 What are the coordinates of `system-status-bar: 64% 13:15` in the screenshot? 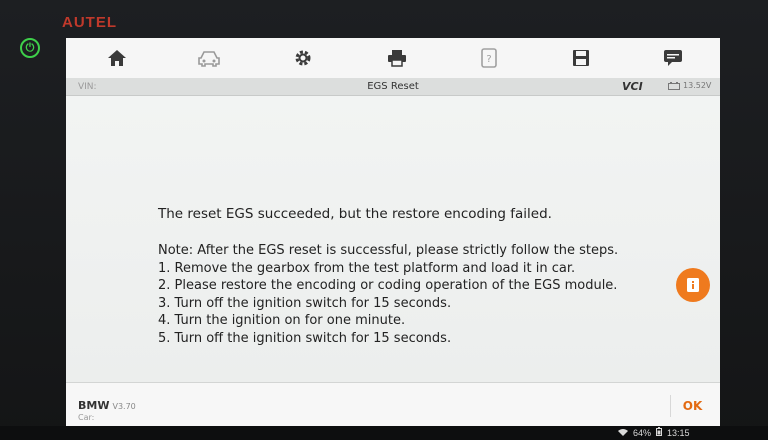 It's located at (384, 433).